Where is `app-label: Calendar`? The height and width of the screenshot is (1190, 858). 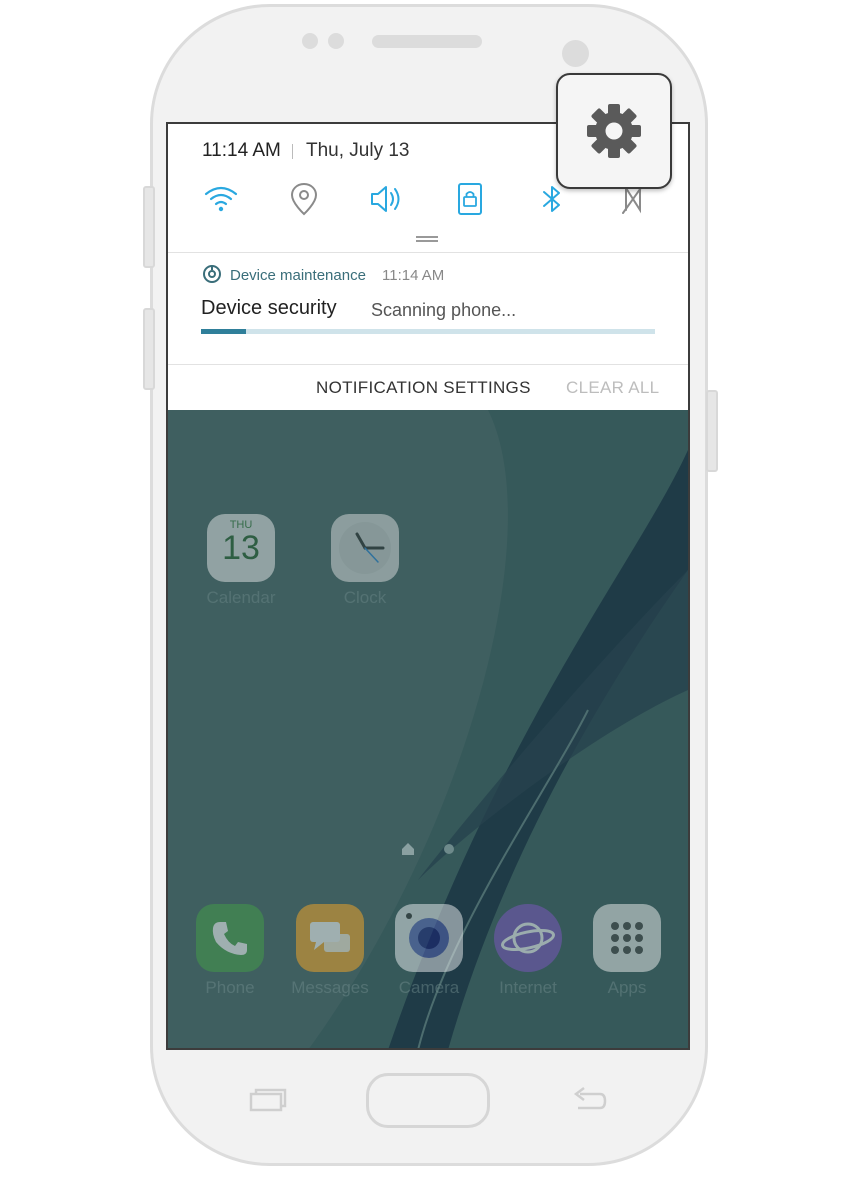
app-label: Calendar is located at coordinates (241, 597).